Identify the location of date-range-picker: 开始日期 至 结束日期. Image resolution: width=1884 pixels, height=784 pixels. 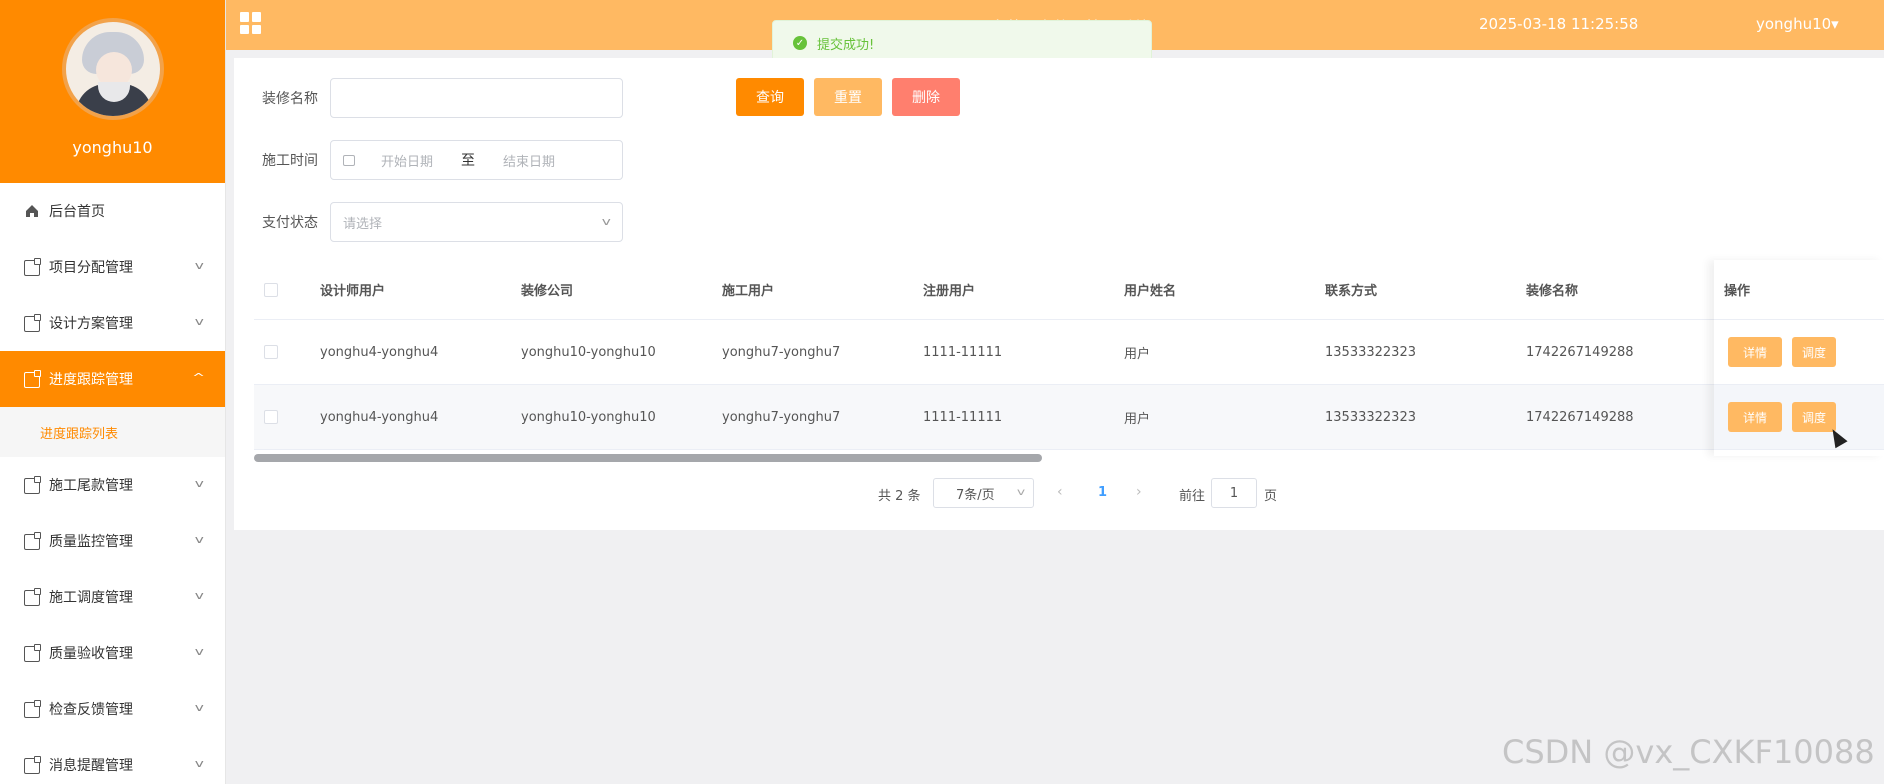
(476, 160).